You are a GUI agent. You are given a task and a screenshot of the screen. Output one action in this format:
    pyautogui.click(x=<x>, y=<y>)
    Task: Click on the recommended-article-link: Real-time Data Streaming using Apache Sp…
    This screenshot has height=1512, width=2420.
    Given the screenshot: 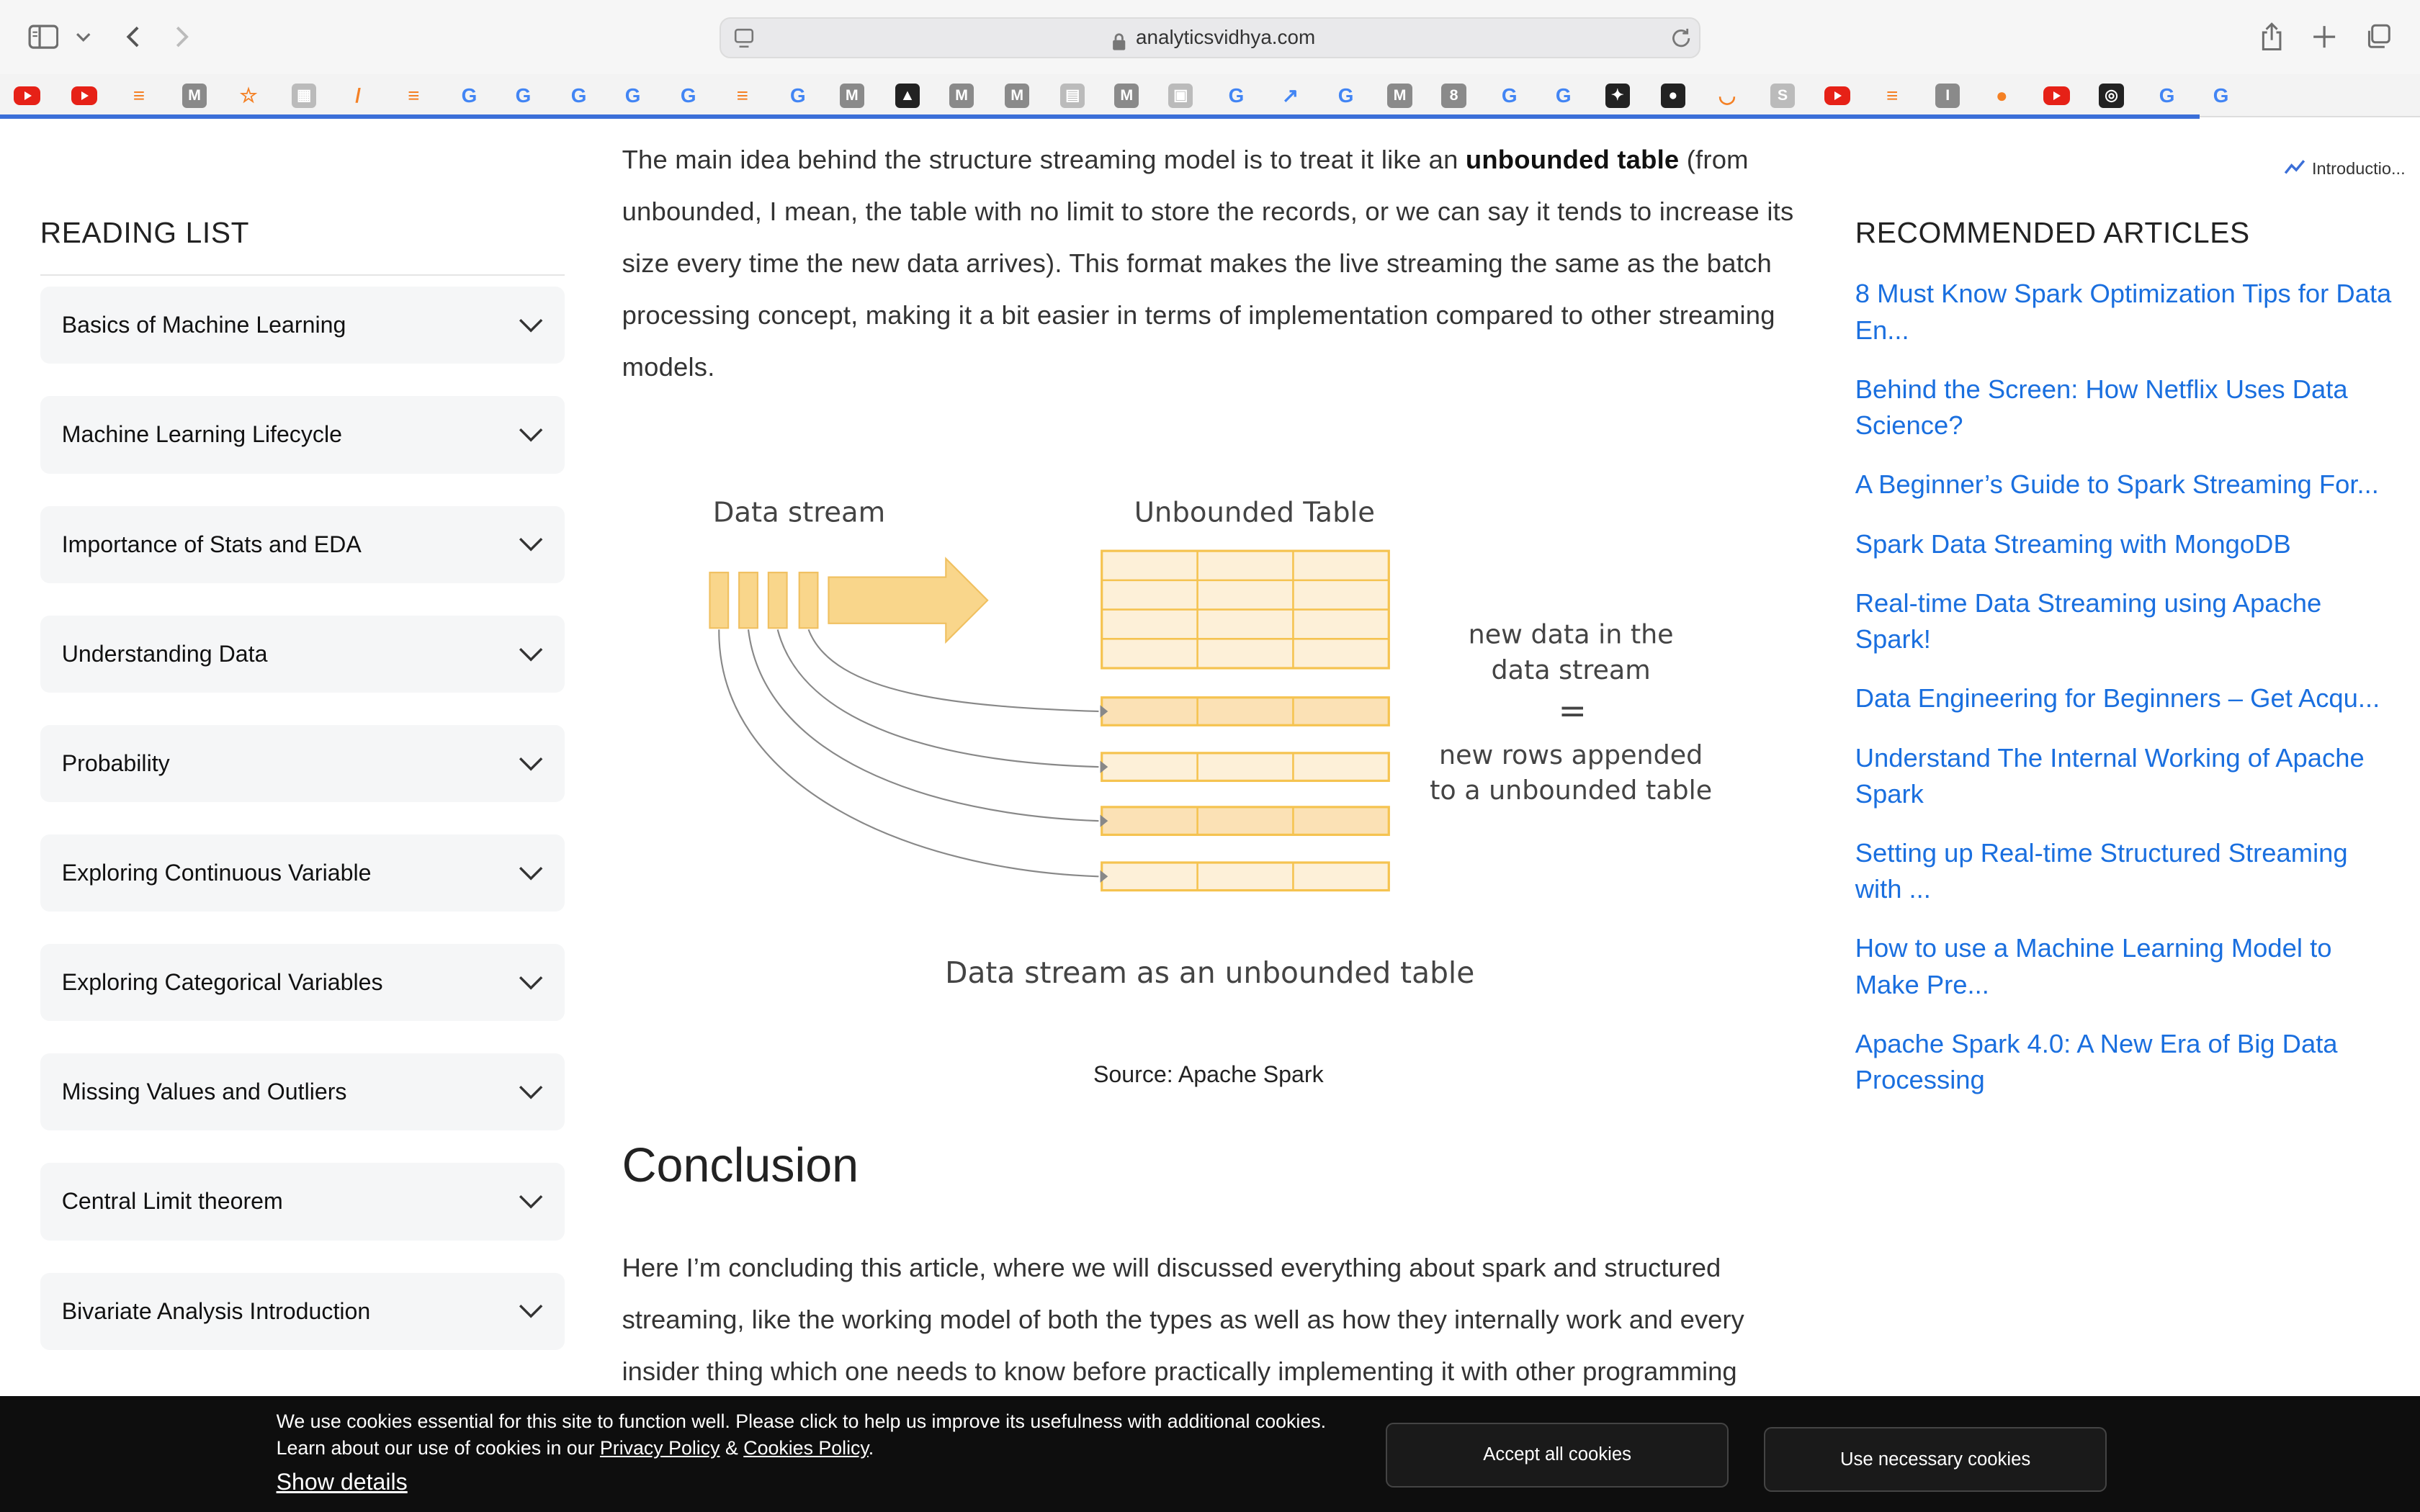 What is the action you would take?
    pyautogui.click(x=2125, y=621)
    